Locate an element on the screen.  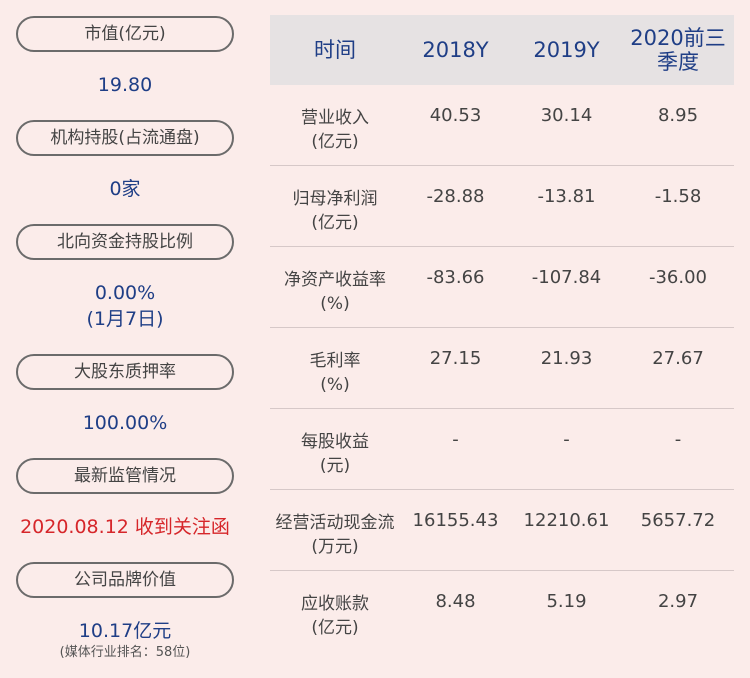
row-label: 毛利率 is located at coordinates (335, 361).